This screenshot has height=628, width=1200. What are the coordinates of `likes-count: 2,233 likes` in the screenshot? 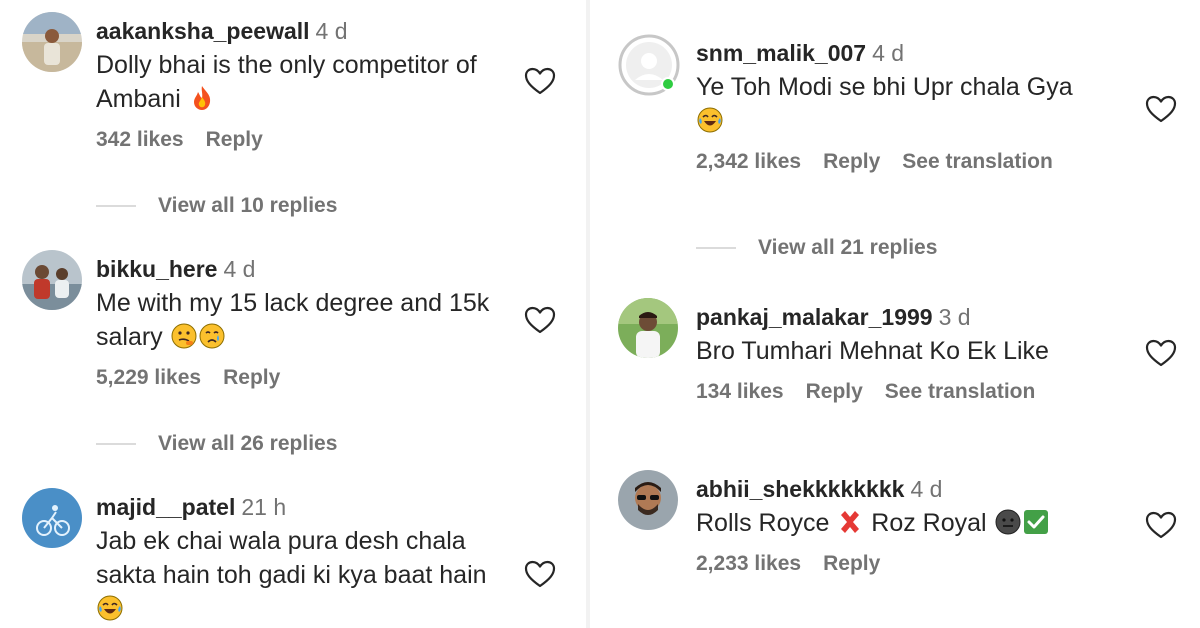 It's located at (748, 563).